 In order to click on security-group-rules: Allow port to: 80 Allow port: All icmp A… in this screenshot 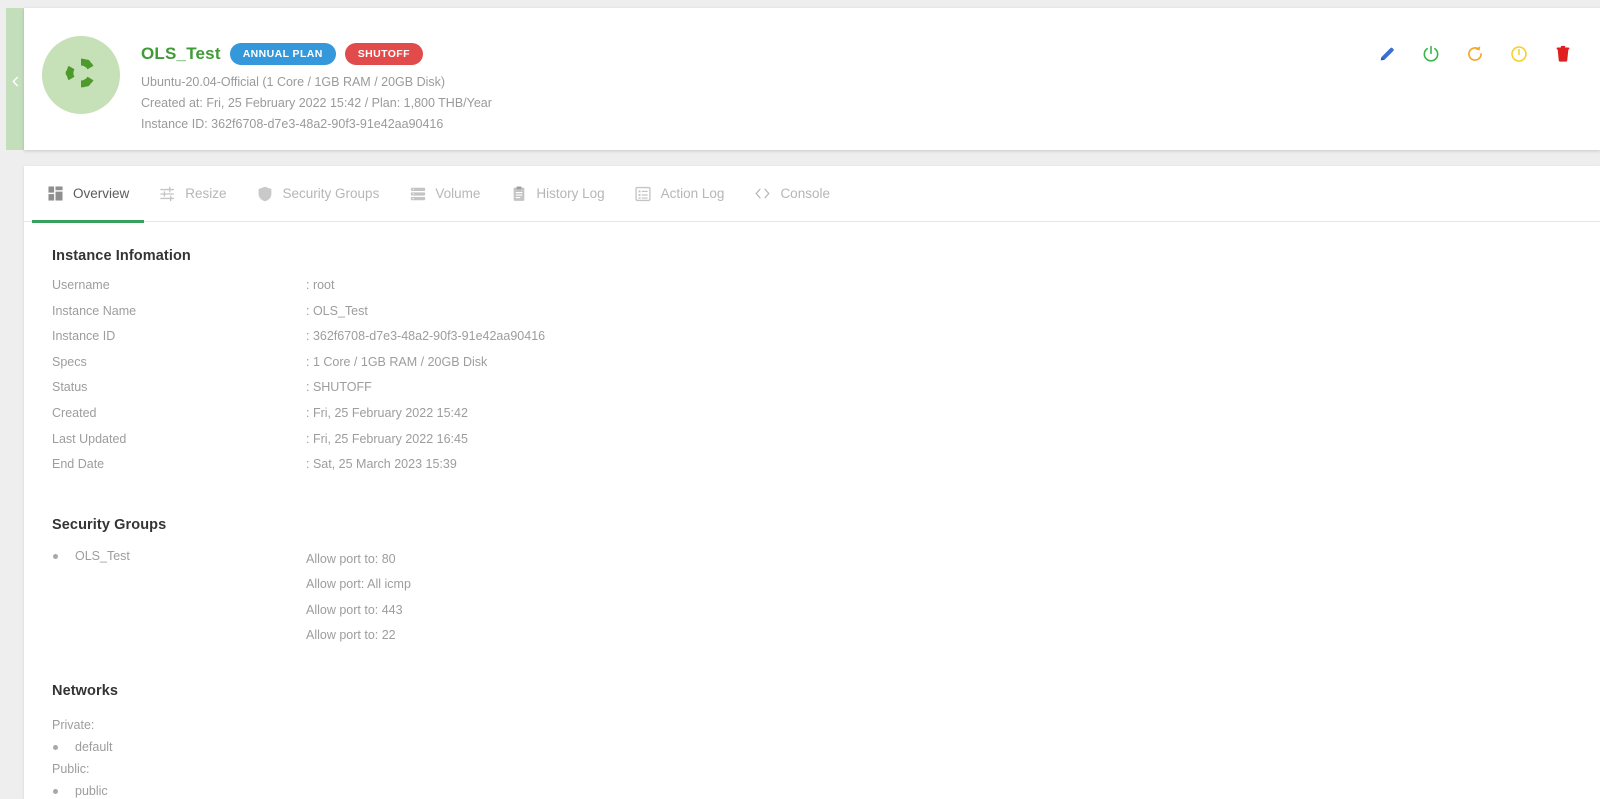, I will do `click(358, 598)`.